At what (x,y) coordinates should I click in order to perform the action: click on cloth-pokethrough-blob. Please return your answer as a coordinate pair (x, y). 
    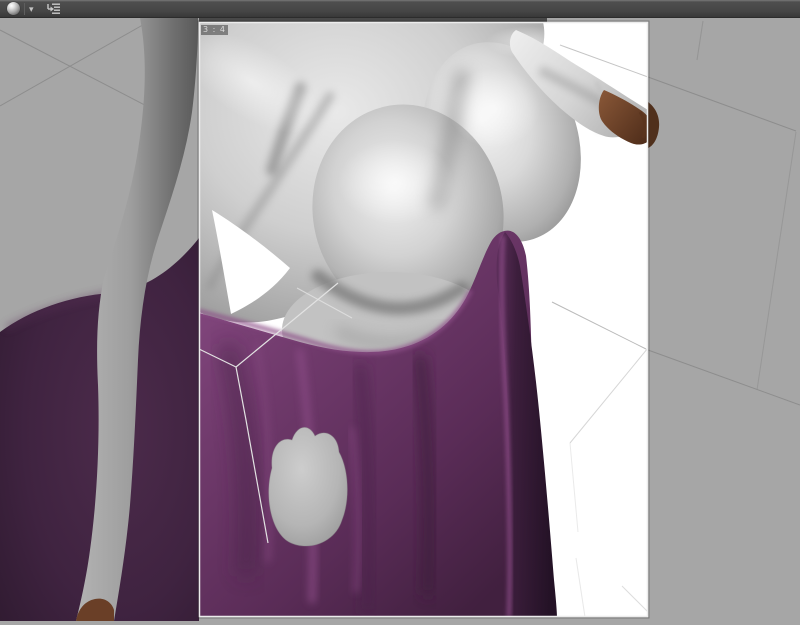
    Looking at the image, I should click on (308, 487).